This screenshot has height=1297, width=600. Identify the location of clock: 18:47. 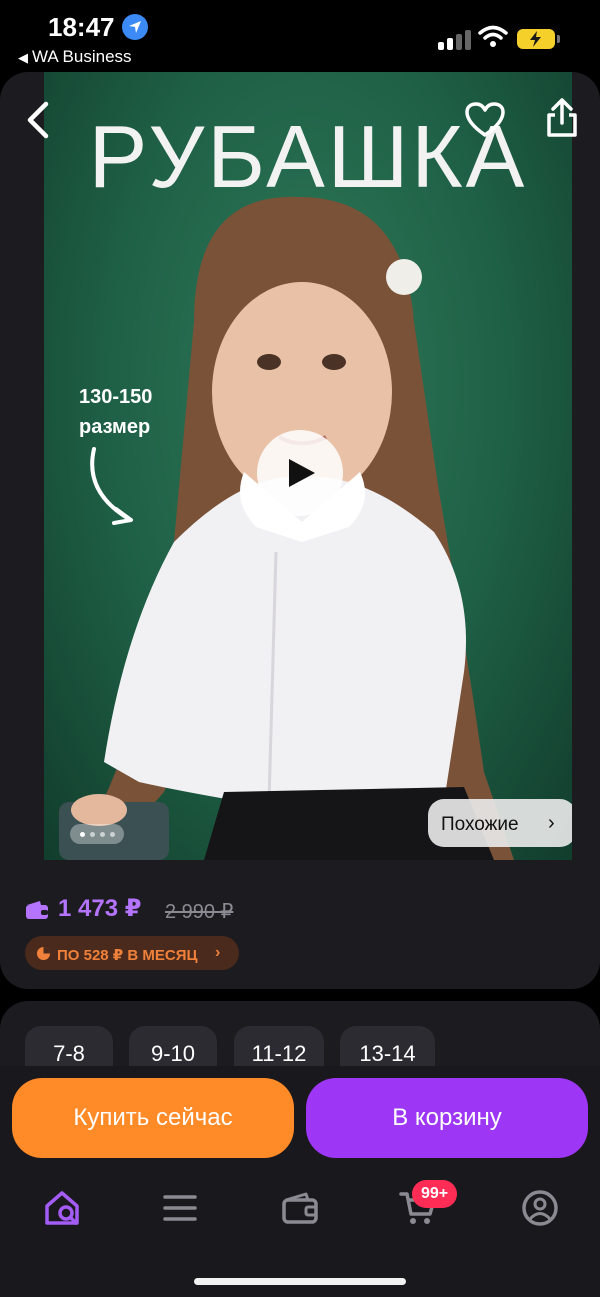
(81, 27).